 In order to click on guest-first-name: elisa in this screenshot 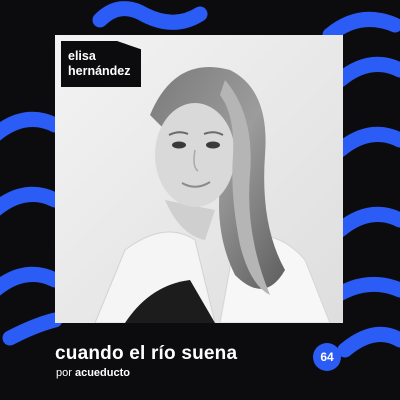, I will do `click(82, 56)`.